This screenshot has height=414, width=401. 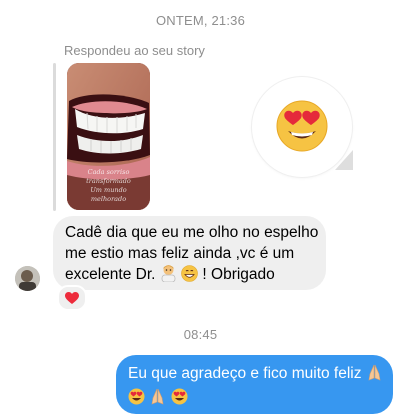 I want to click on outgoing-text: Eu que agradeço e fico muito feliz, so click(x=247, y=373).